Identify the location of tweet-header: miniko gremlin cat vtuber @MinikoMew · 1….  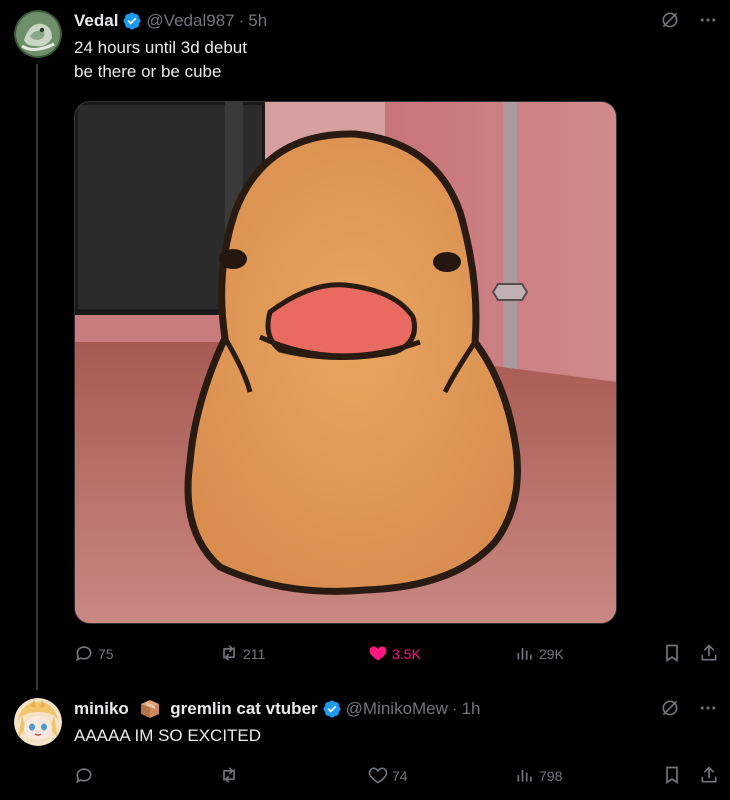
(277, 709).